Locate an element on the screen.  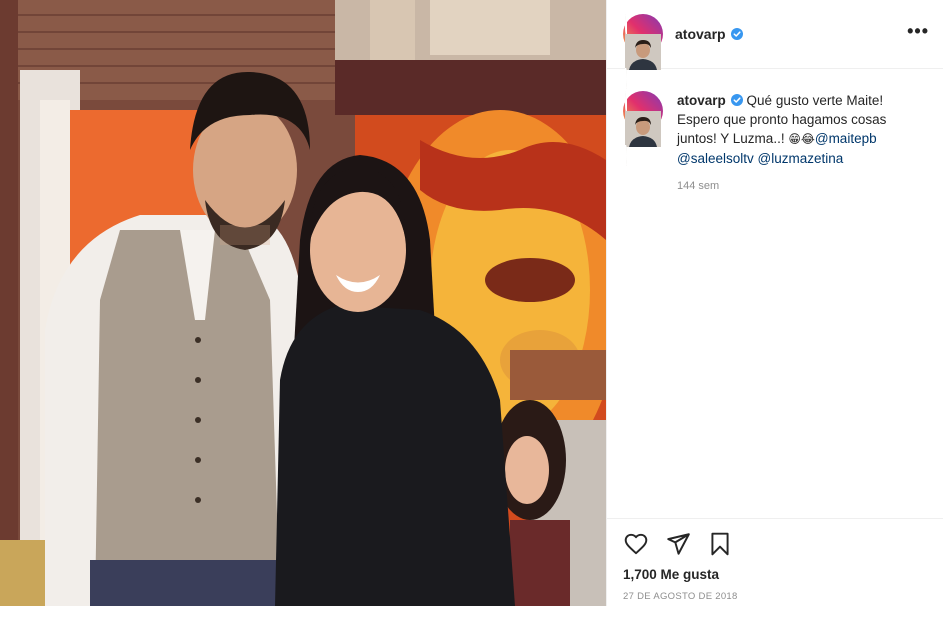
author-username: atovarp is located at coordinates (700, 34).